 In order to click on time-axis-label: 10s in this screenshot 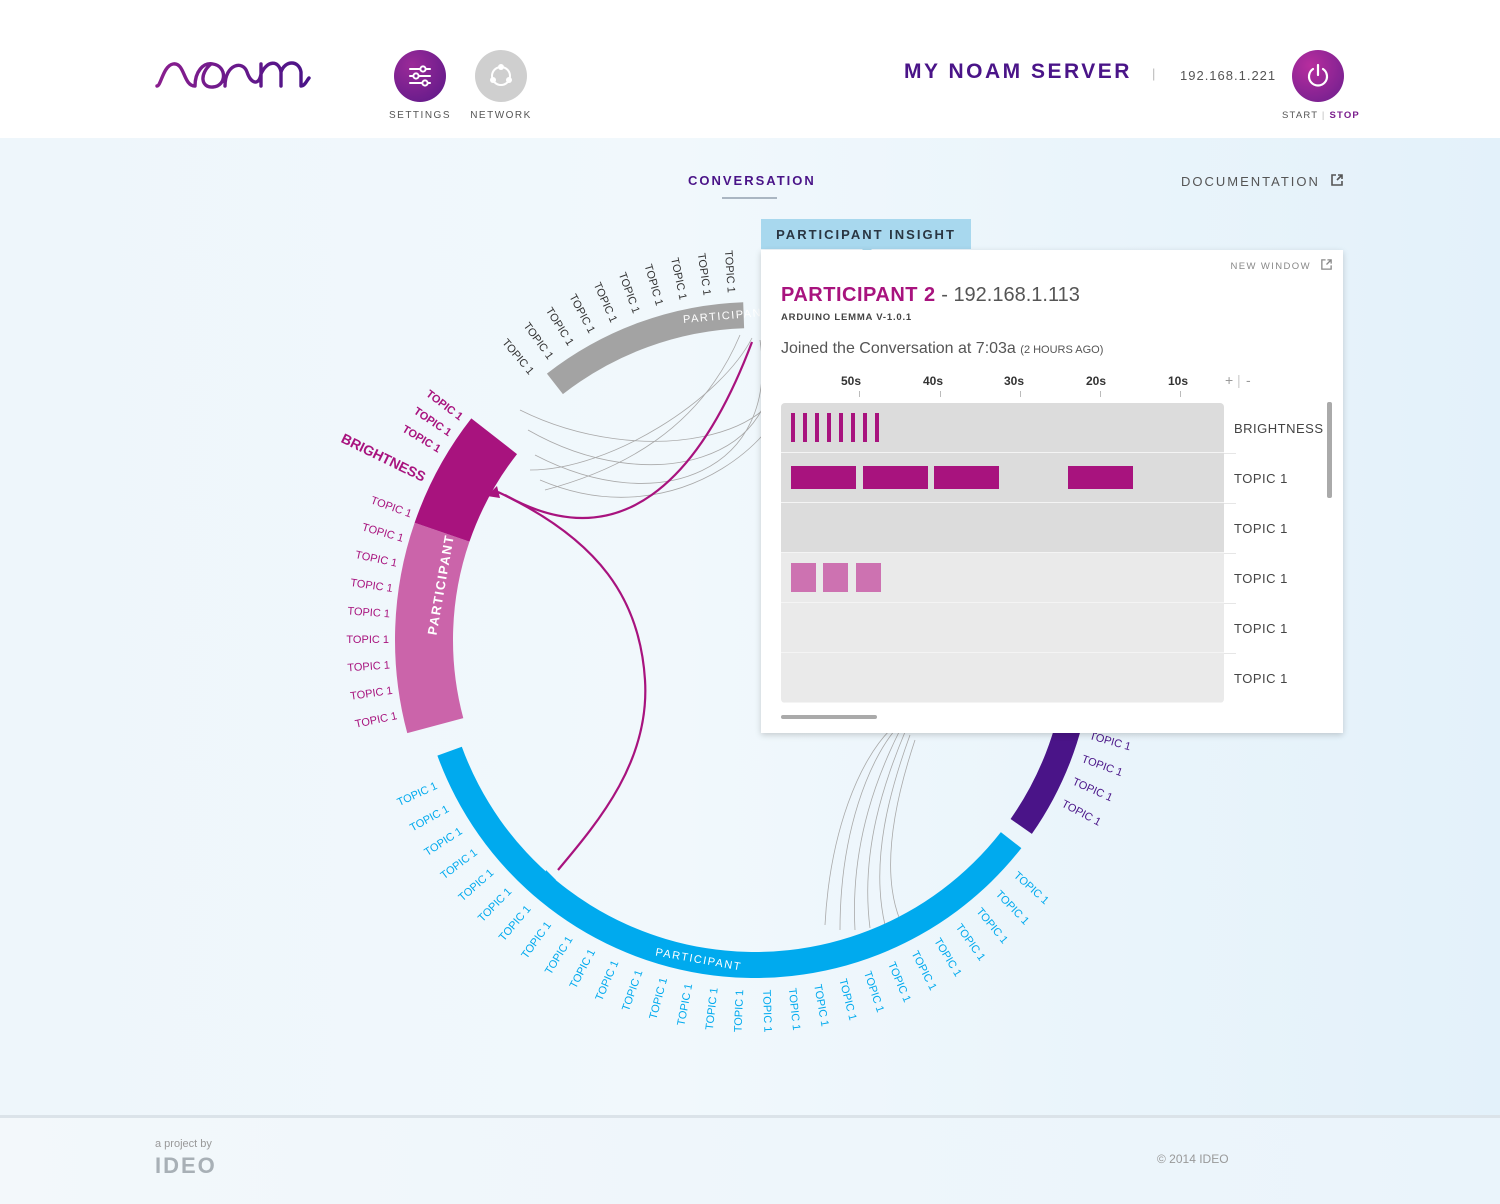, I will do `click(1178, 381)`.